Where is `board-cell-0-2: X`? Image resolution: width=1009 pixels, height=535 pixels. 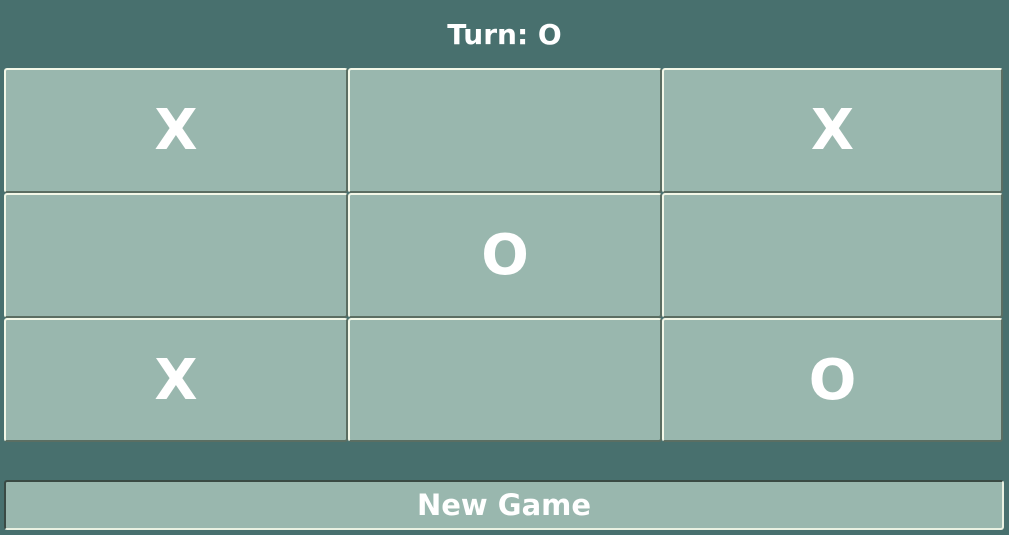
board-cell-0-2: X is located at coordinates (832, 130).